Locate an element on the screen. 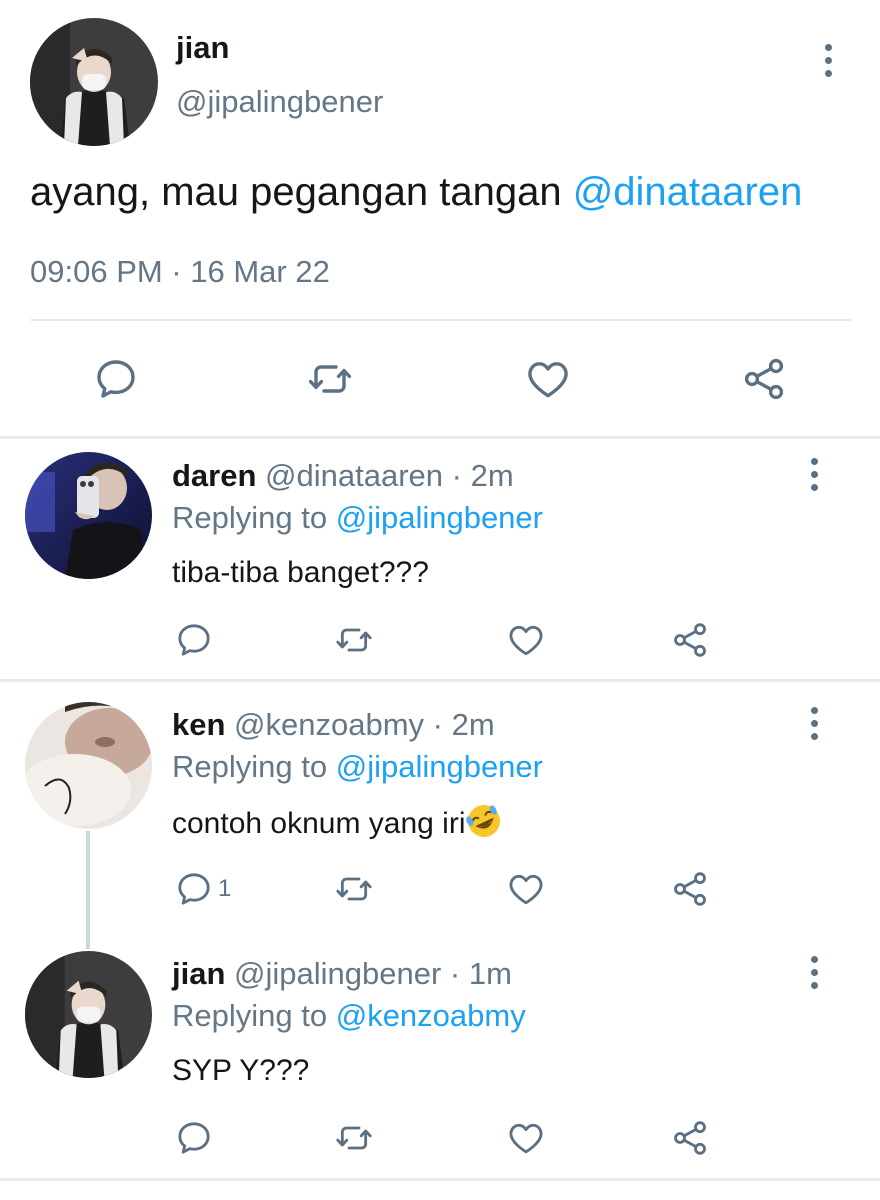 The height and width of the screenshot is (1200, 880). reply-author-line: daren @dinataaren · 2m is located at coordinates (343, 476).